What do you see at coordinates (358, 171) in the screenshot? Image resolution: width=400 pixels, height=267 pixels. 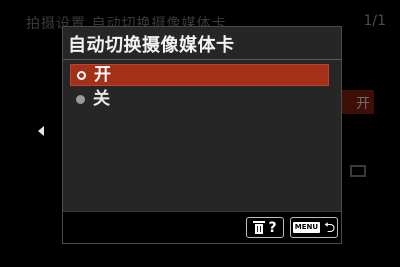 I see `film-icon` at bounding box center [358, 171].